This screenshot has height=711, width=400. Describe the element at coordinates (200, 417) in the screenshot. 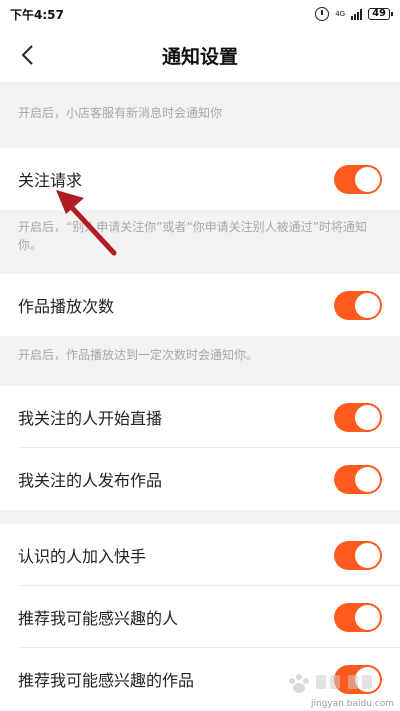

I see `setting-followed-live: 我关注的人开始直播` at that location.